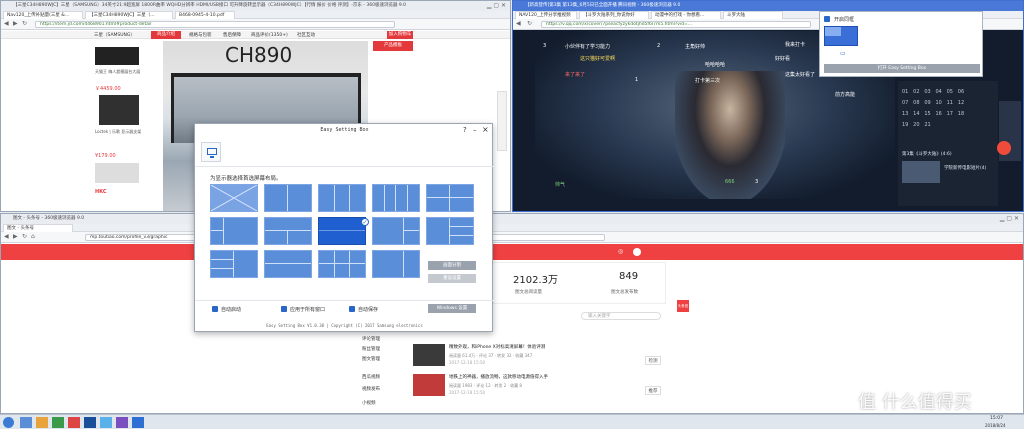 Image resolution: width=1024 pixels, height=429 pixels. Describe the element at coordinates (234, 264) in the screenshot. I see `layout-left-stack` at that location.